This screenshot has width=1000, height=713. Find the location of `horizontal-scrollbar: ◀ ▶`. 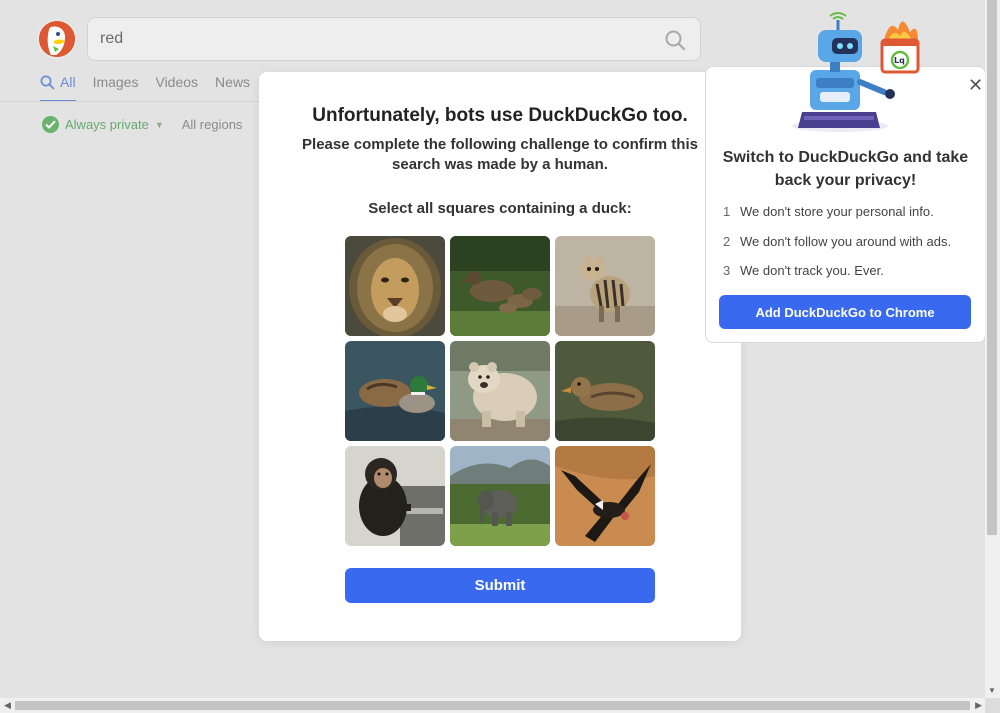

horizontal-scrollbar: ◀ ▶ is located at coordinates (492, 705).